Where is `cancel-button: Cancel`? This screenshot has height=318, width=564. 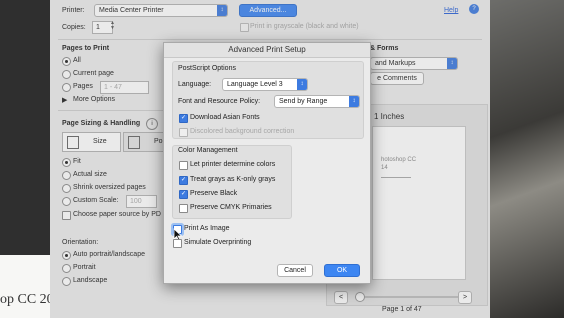 cancel-button: Cancel is located at coordinates (295, 270).